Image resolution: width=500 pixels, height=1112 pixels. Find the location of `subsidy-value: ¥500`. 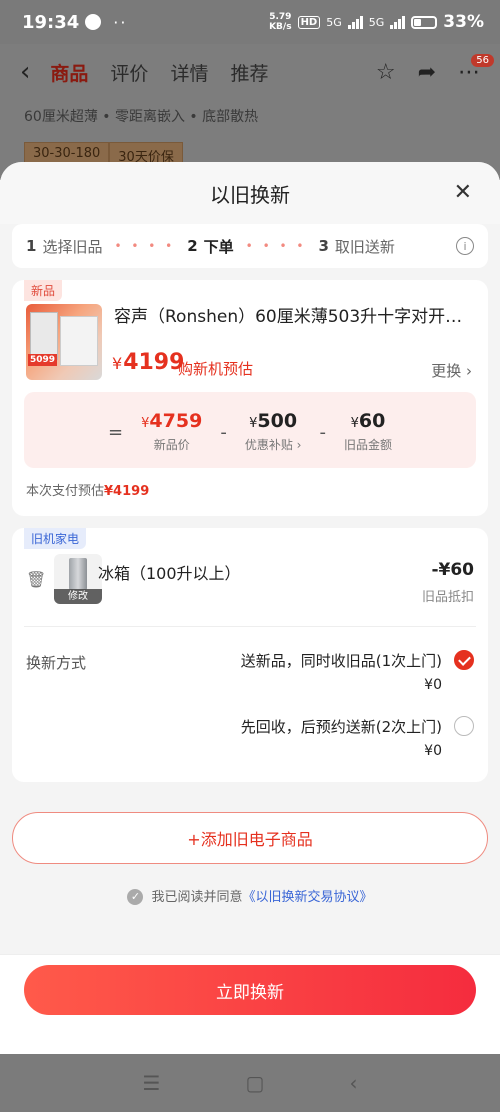

subsidy-value: ¥500 is located at coordinates (273, 421).